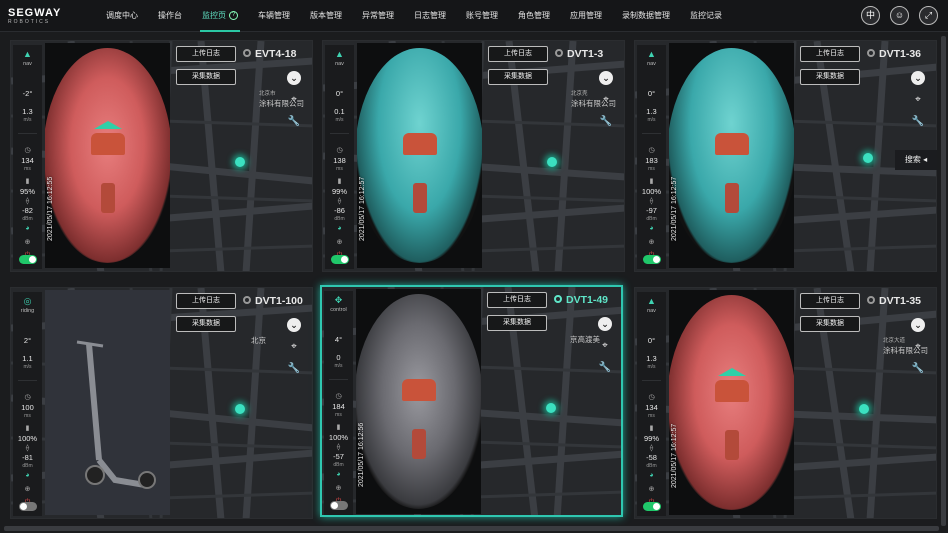 The image size is (948, 533). I want to click on heading-angle: 2°, so click(27, 340).